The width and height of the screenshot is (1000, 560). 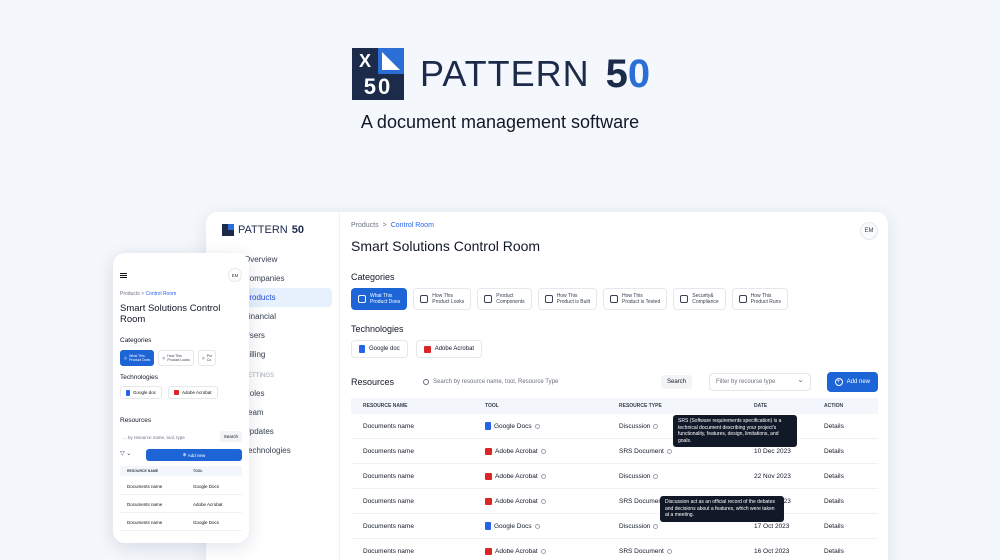 I want to click on category-label: Security& Compliance, so click(x=705, y=299).